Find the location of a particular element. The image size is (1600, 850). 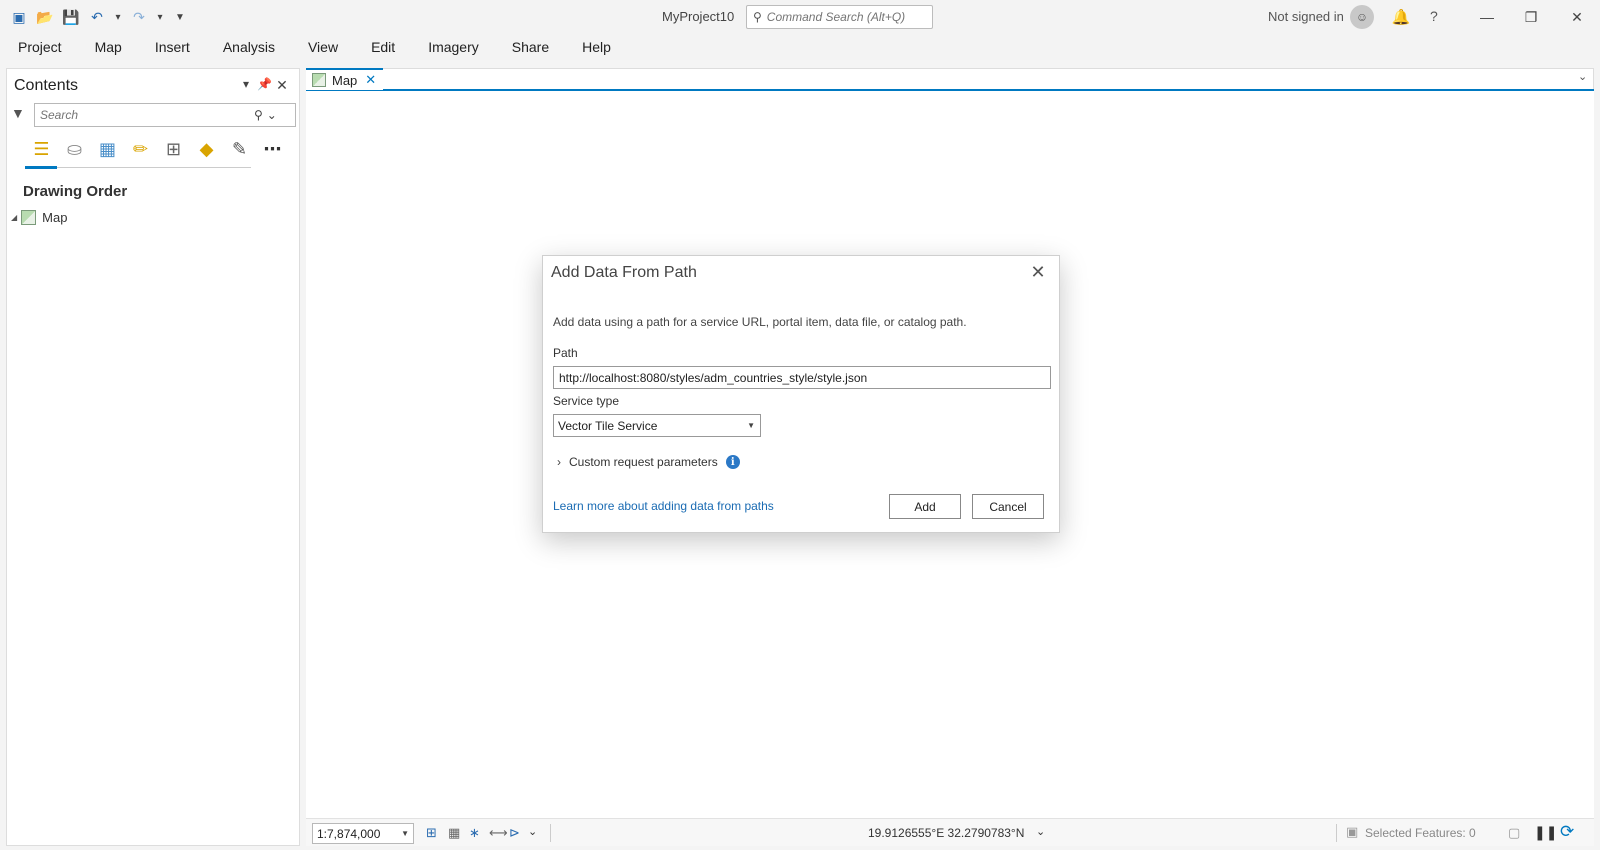

restore-icon: ❐ is located at coordinates (1531, 17).